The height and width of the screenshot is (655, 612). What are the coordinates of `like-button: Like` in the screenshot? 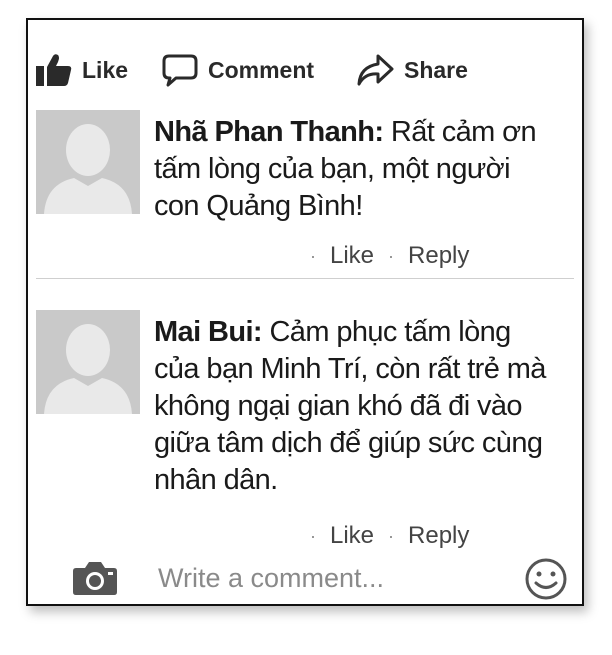 It's located at (82, 70).